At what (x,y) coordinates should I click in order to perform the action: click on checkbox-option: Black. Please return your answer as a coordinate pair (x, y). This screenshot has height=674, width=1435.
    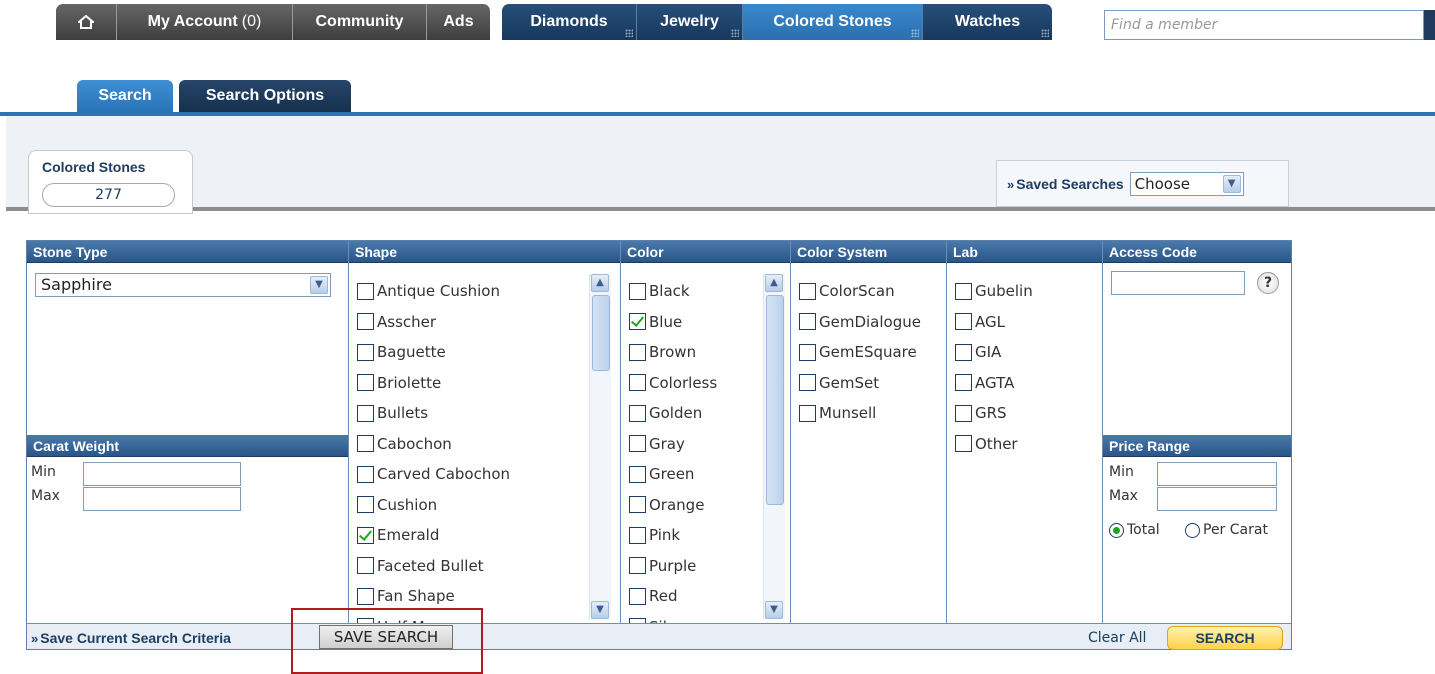
    Looking at the image, I should click on (659, 291).